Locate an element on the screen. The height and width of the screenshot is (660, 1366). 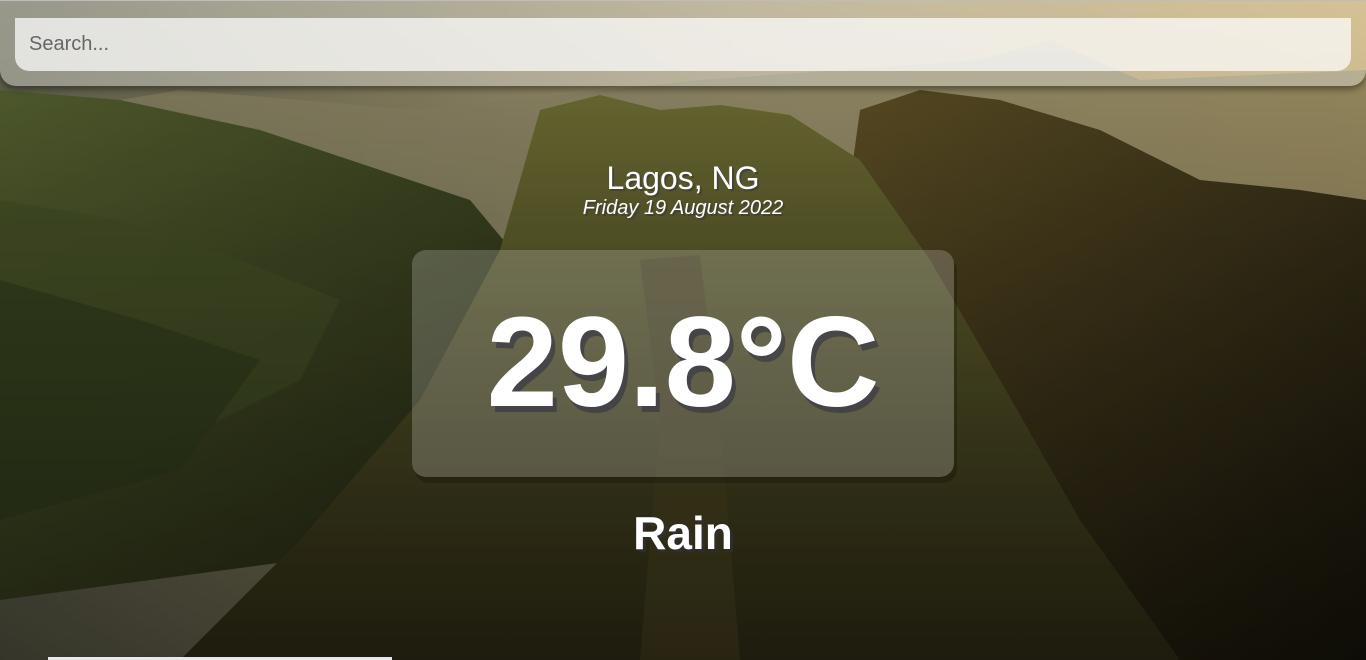
location-name: Lagos, NG is located at coordinates (683, 178).